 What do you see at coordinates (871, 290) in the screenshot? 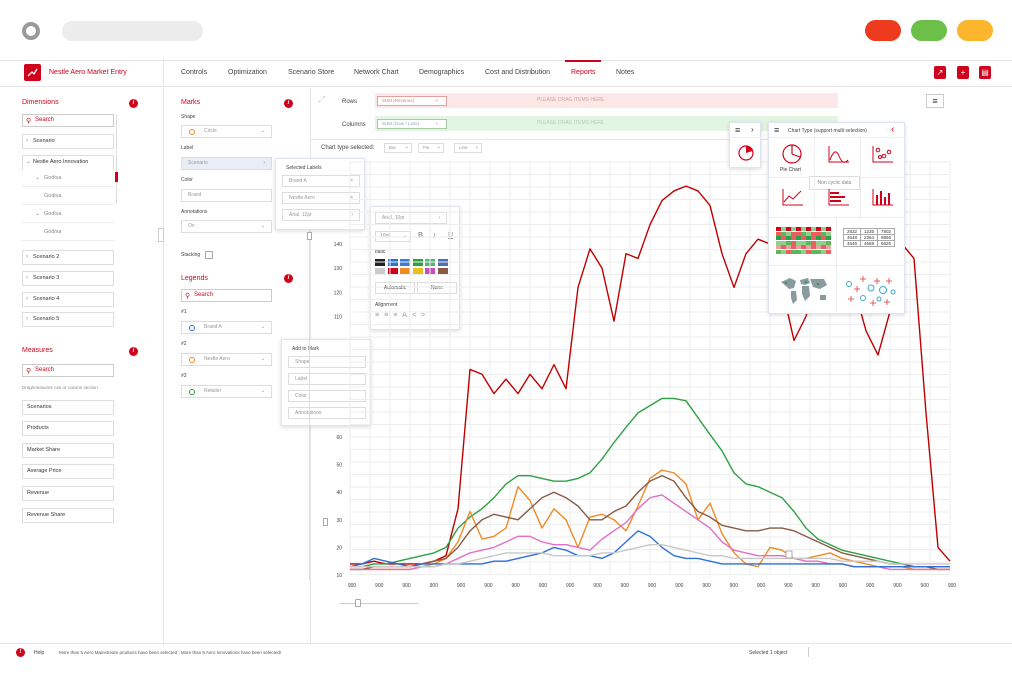
I see `chart-option-bubble` at bounding box center [871, 290].